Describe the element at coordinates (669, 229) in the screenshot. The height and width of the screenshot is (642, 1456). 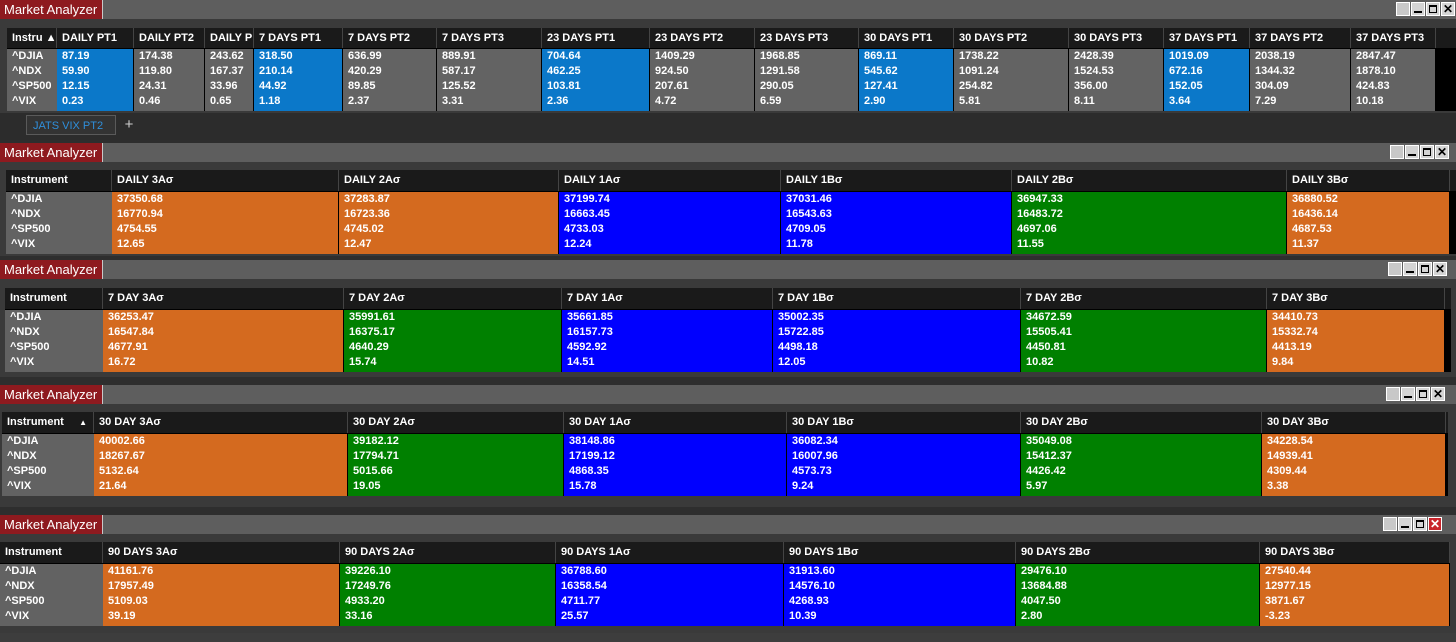
I see `value-cell: 4733.03` at that location.